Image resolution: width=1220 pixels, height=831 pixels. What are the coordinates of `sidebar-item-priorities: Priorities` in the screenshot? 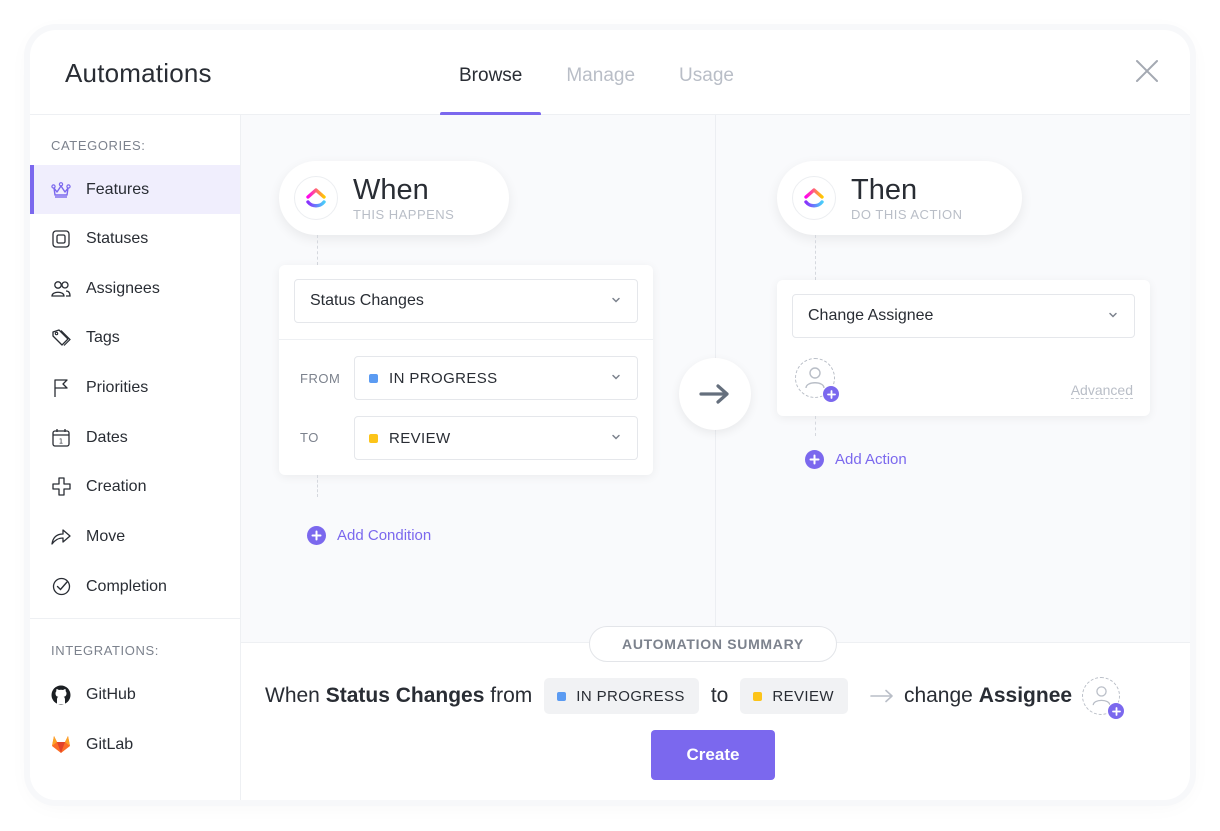 It's located at (135, 387).